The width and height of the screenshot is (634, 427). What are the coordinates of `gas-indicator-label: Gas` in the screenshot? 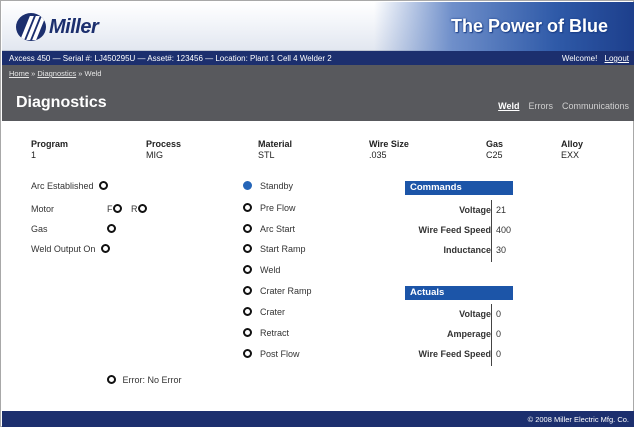 It's located at (39, 229).